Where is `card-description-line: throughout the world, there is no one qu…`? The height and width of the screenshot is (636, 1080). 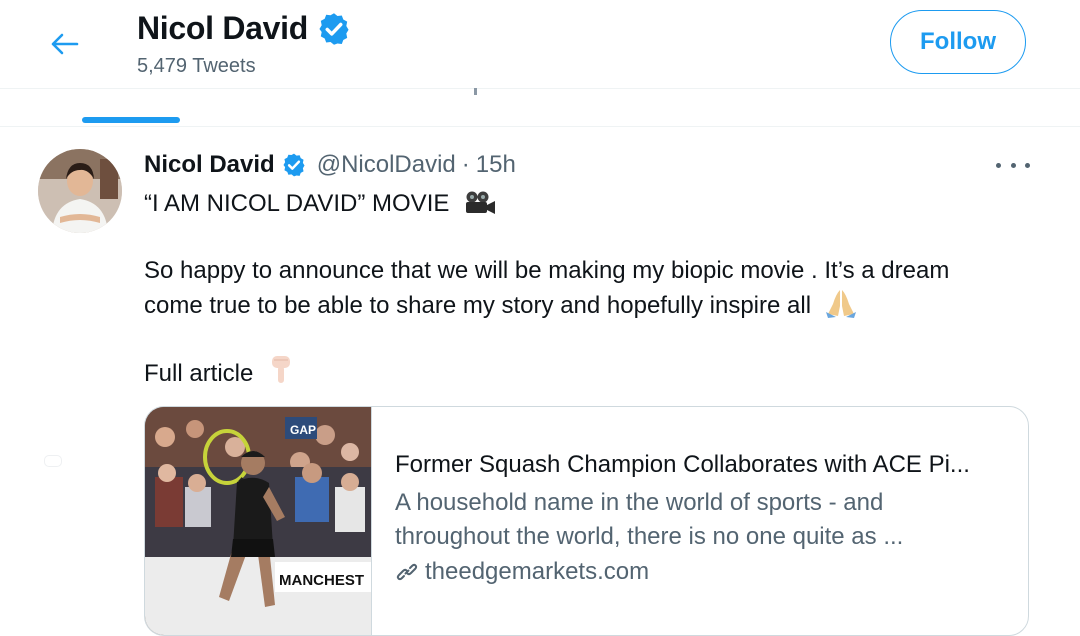
card-description-line: throughout the world, there is no one qu… is located at coordinates (649, 536).